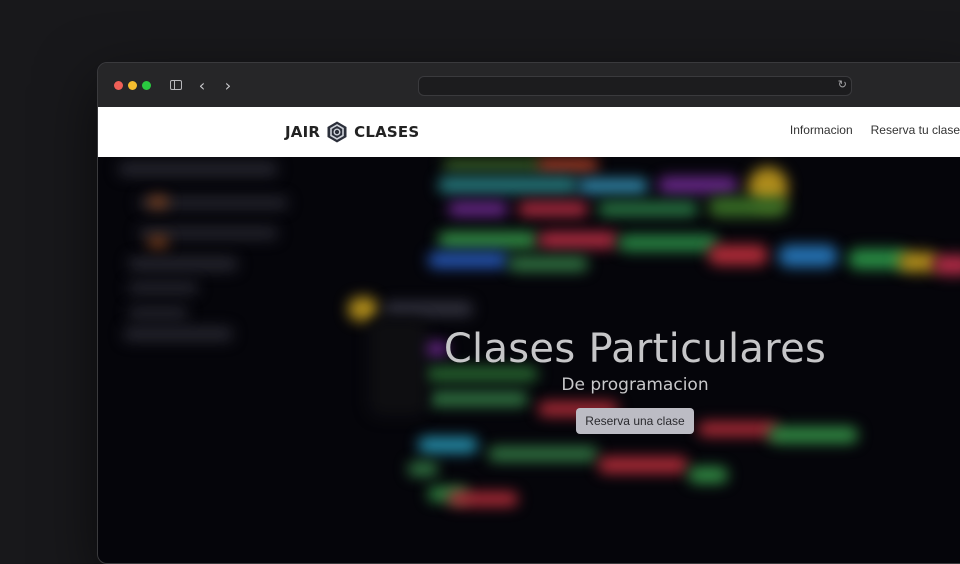  What do you see at coordinates (228, 85) in the screenshot?
I see `chevron-right-icon: ›` at bounding box center [228, 85].